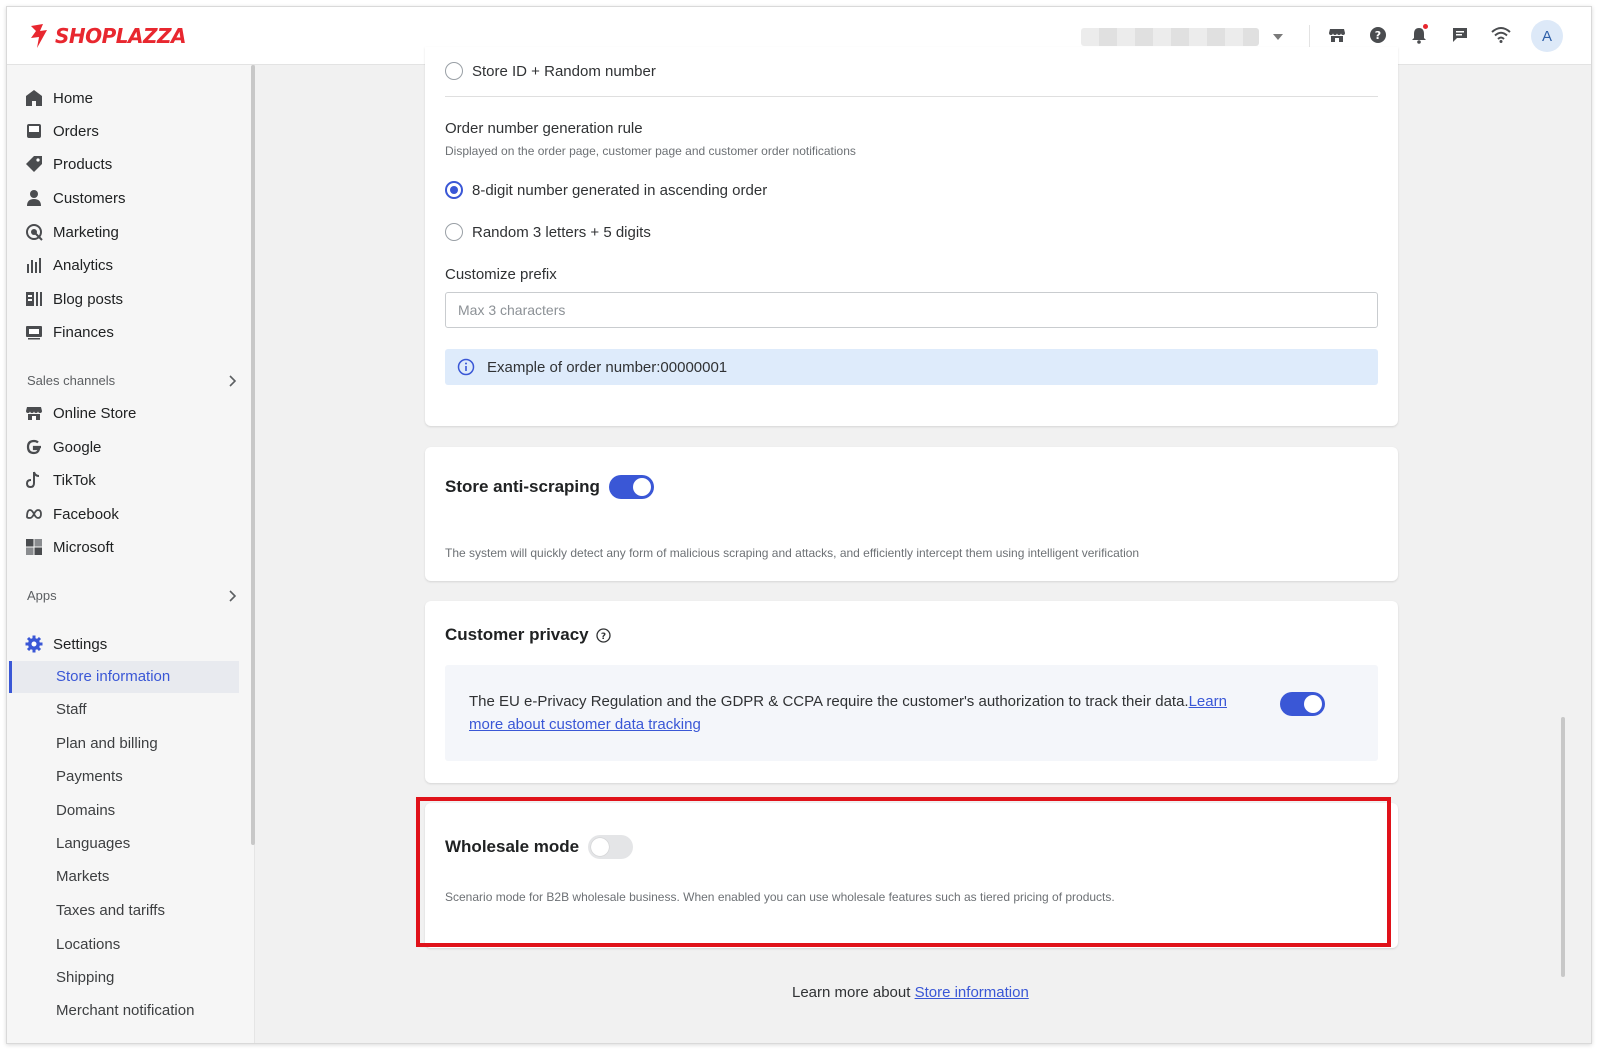  What do you see at coordinates (32, 480) in the screenshot?
I see `tiktok-icon` at bounding box center [32, 480].